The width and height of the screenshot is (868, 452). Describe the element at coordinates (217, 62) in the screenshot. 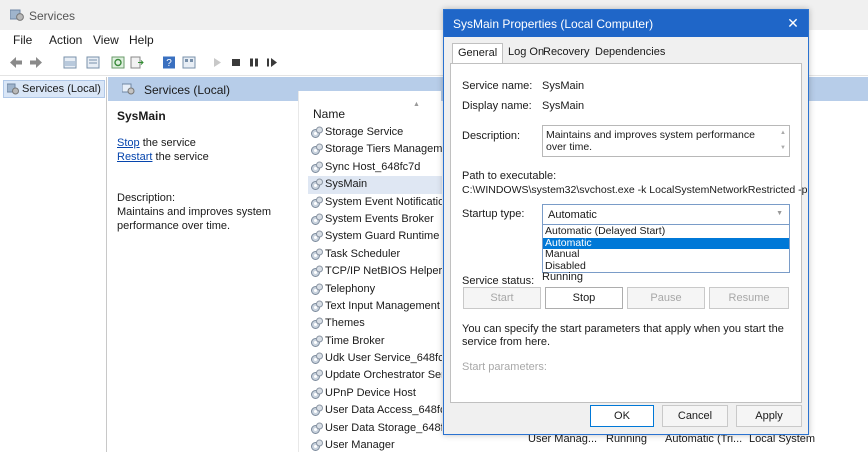

I see `start-service-icon` at that location.